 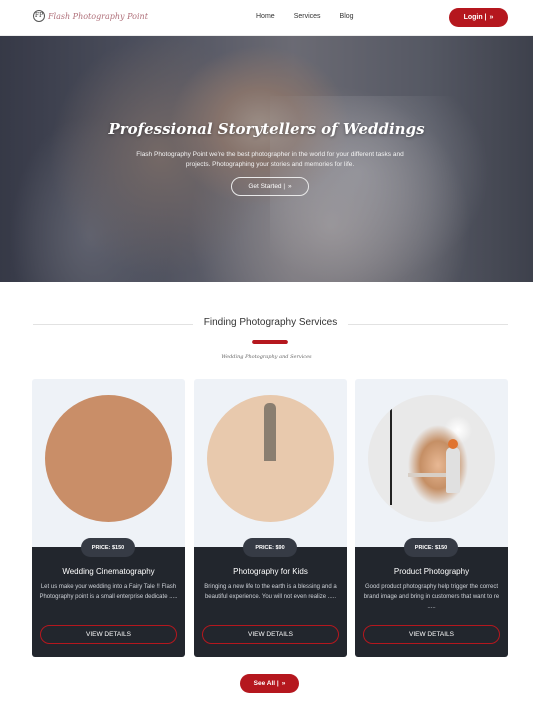 I want to click on main-nav: Home Services Blog, so click(x=305, y=16).